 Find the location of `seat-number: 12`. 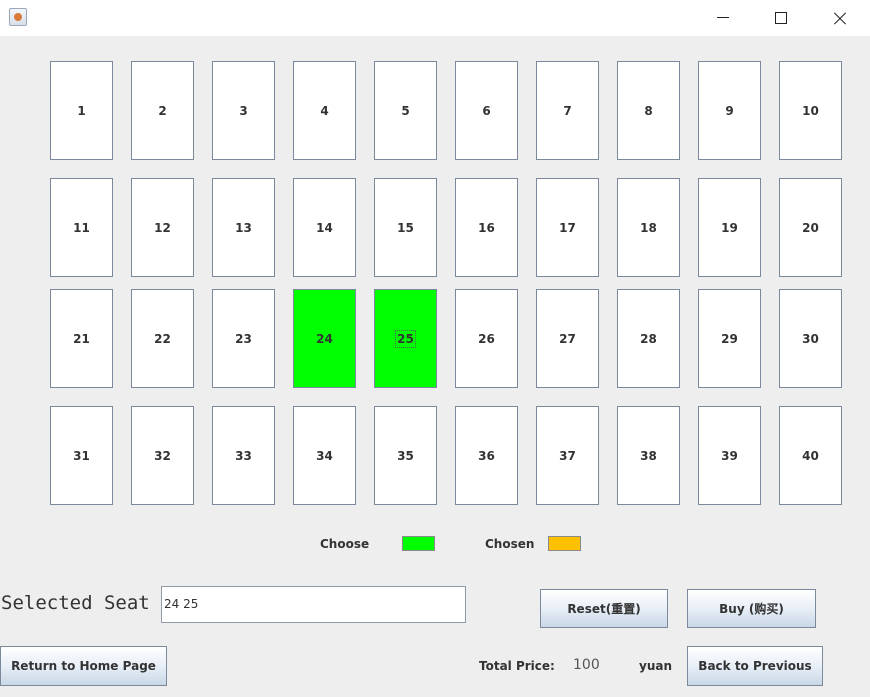

seat-number: 12 is located at coordinates (162, 227).